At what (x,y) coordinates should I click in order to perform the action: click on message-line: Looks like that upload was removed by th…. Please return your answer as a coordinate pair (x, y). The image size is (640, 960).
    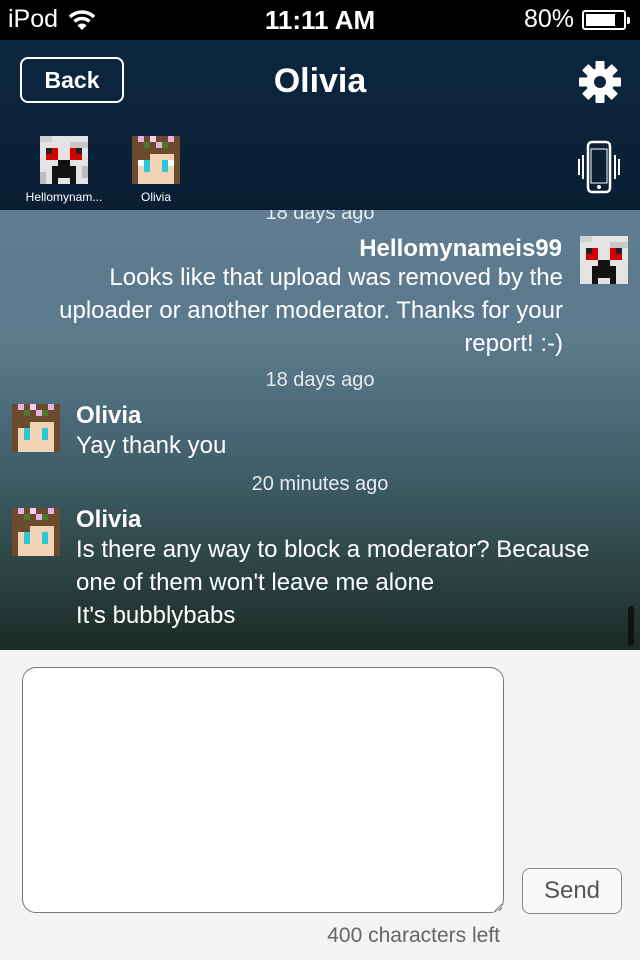
    Looking at the image, I should click on (336, 277).